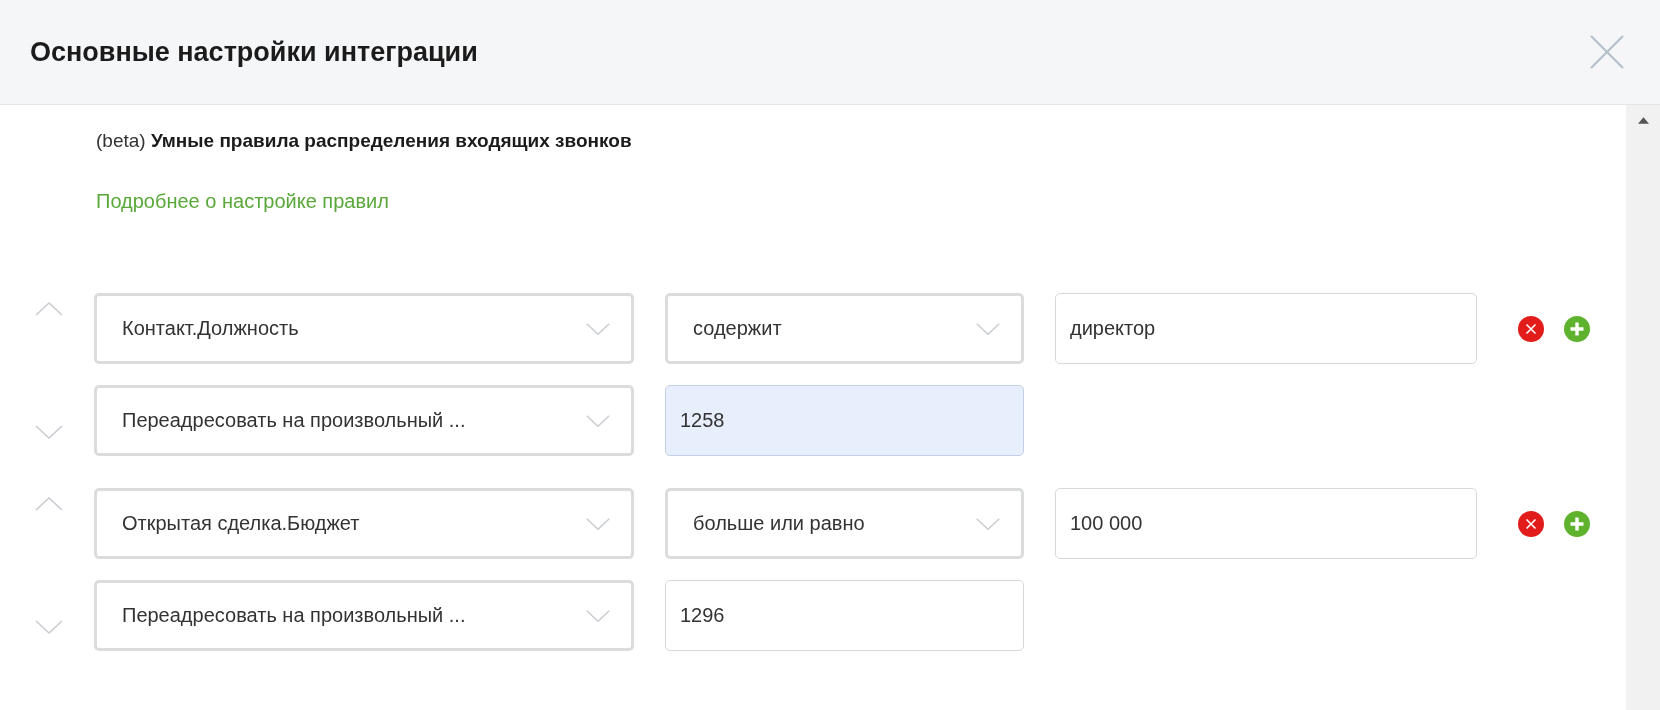 This screenshot has width=1660, height=710. What do you see at coordinates (1266, 328) in the screenshot?
I see `value-field: директор` at bounding box center [1266, 328].